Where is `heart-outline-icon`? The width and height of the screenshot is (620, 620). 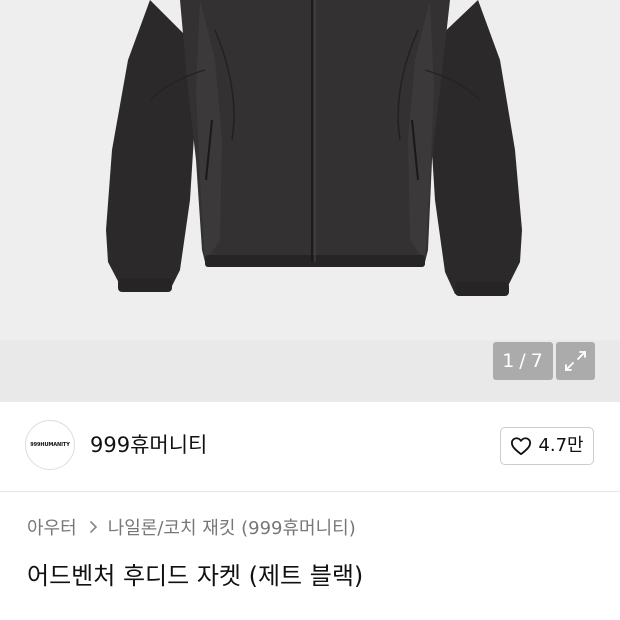 heart-outline-icon is located at coordinates (521, 446).